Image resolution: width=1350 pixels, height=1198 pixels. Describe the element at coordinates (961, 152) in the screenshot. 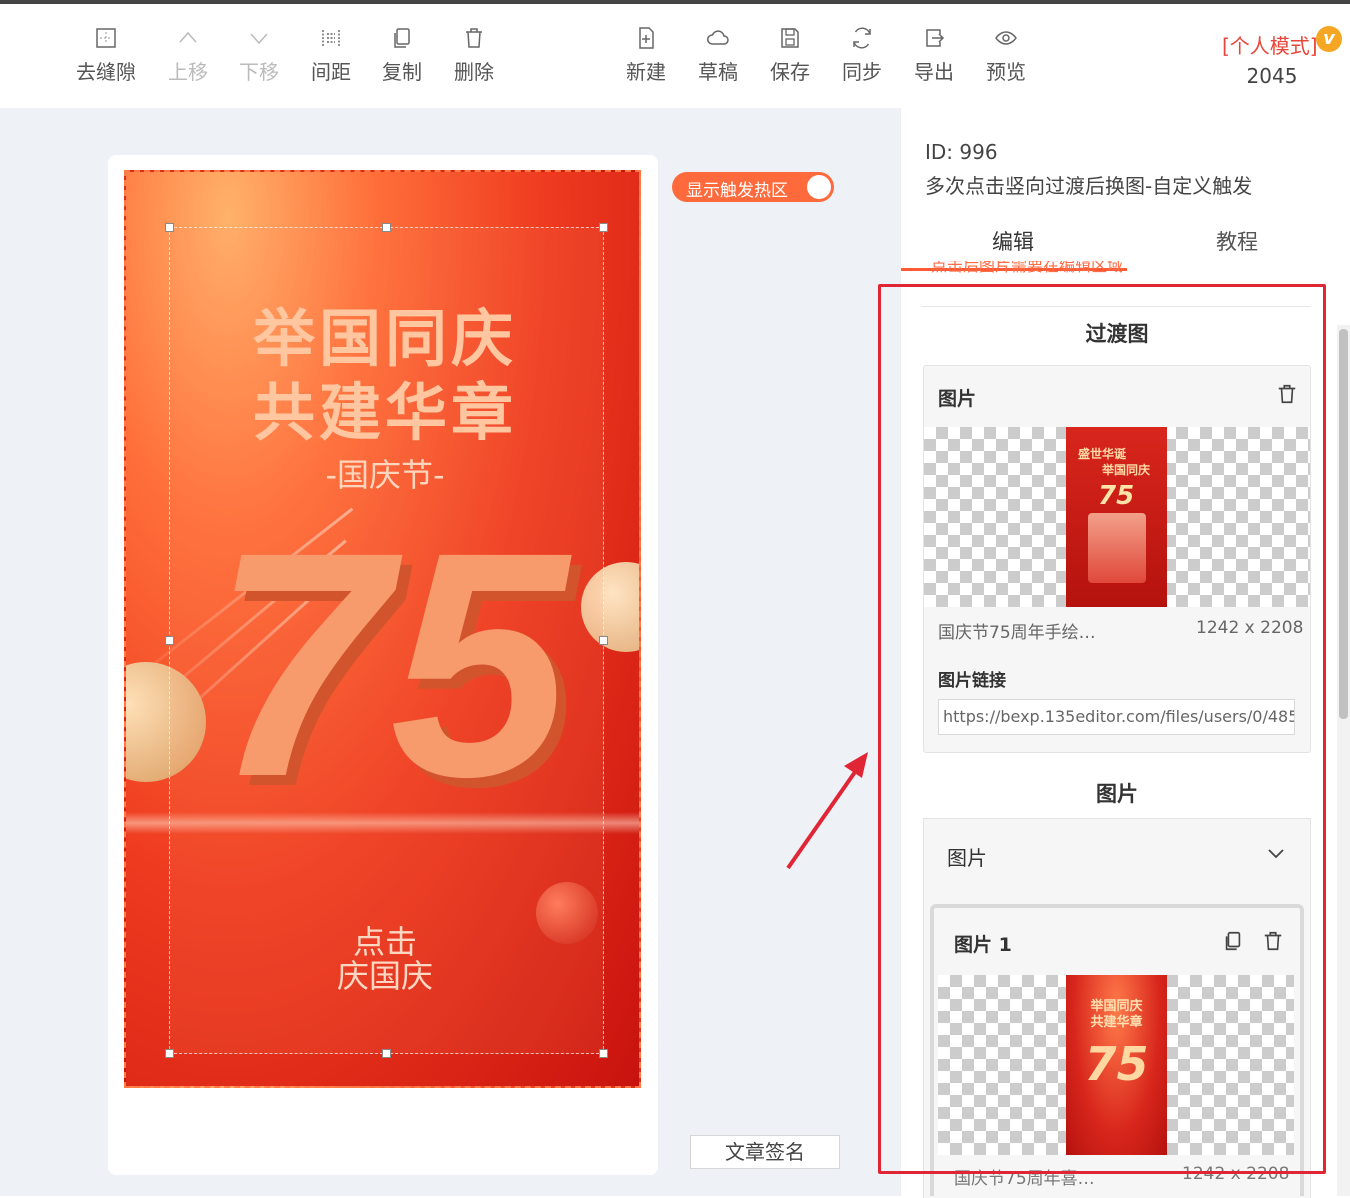

I see `template-id: ID: 996` at that location.